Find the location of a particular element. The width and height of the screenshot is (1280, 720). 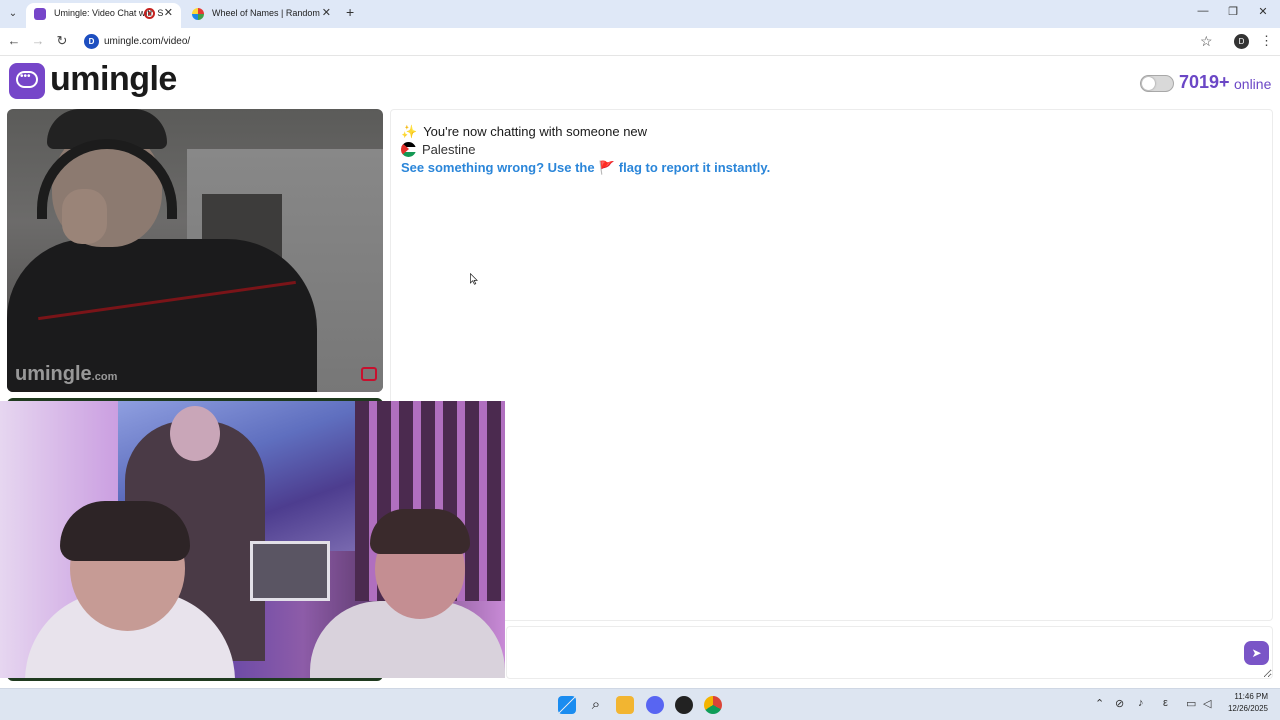

background-monitor is located at coordinates (290, 571).